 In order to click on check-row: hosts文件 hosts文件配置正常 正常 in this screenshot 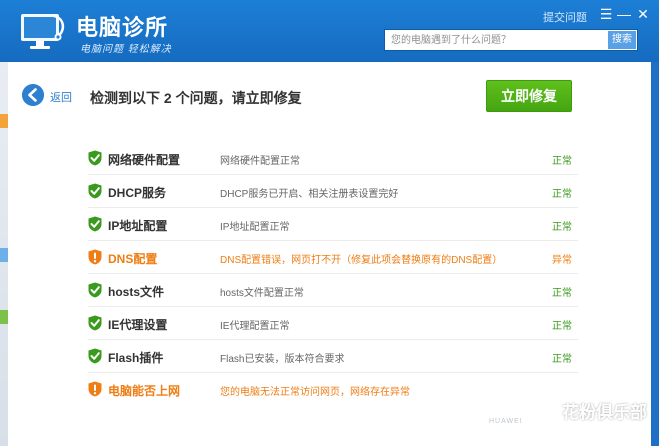, I will do `click(333, 290)`.